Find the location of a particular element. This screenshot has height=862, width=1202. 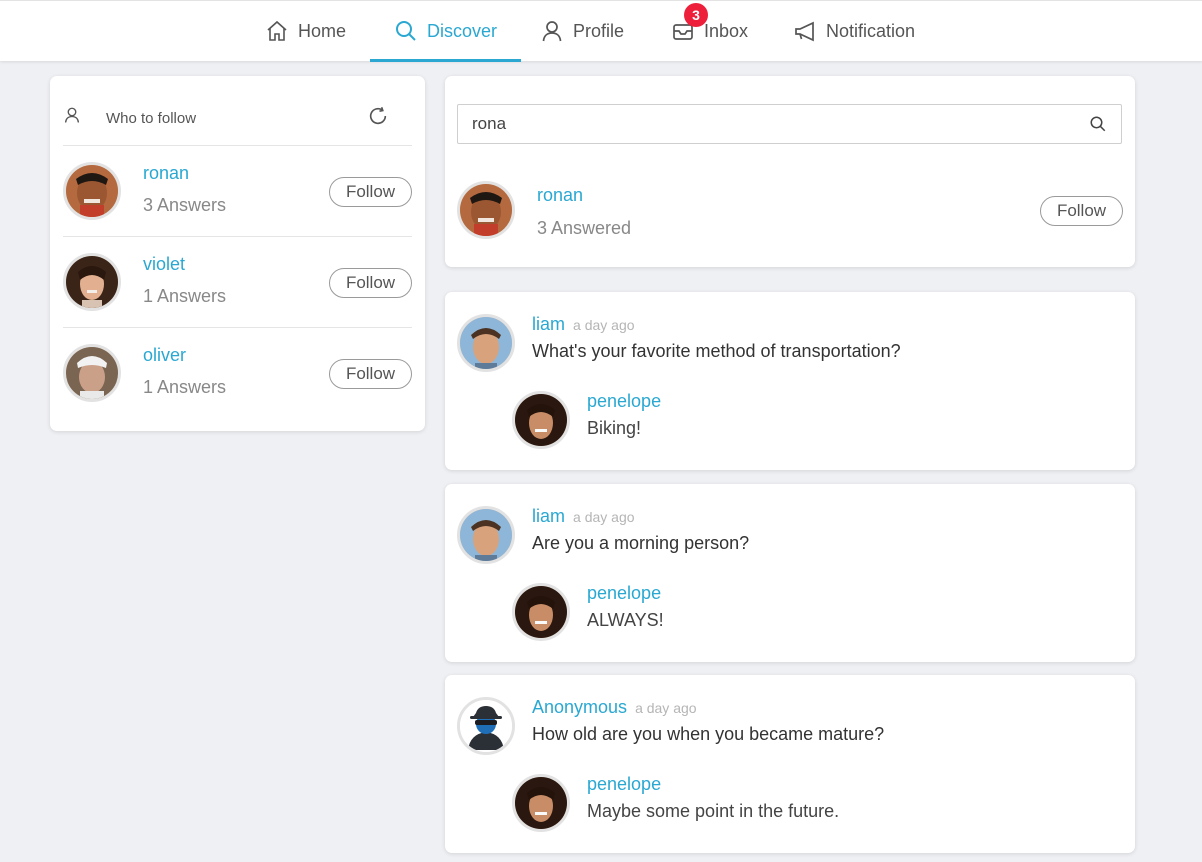

nav-label-discover: Discover is located at coordinates (462, 30).